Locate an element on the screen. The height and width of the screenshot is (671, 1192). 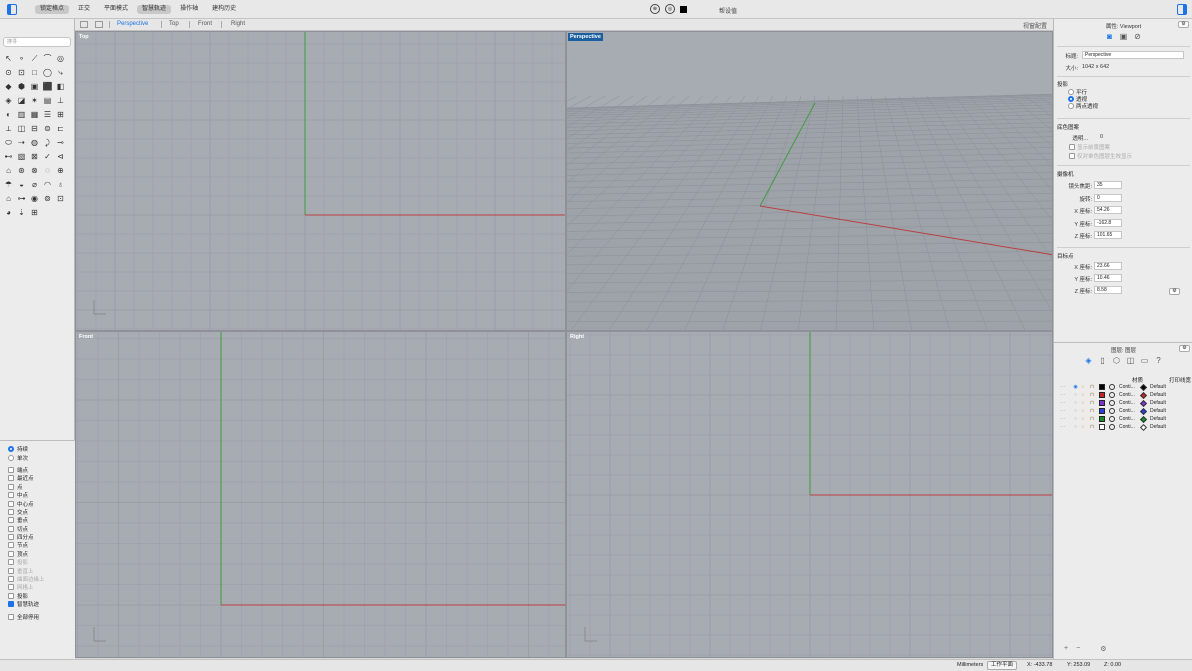
tool-icon-49: ♁ is located at coordinates (60, 184).